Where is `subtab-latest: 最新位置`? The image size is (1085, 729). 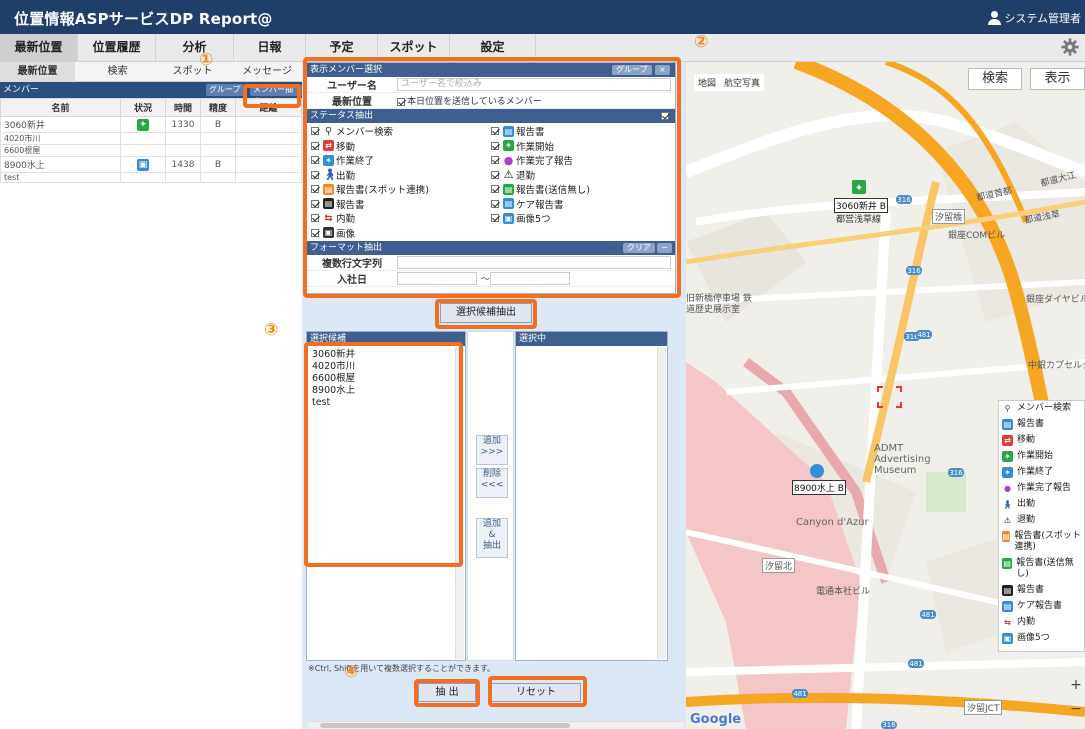 subtab-latest: 最新位置 is located at coordinates (37, 72).